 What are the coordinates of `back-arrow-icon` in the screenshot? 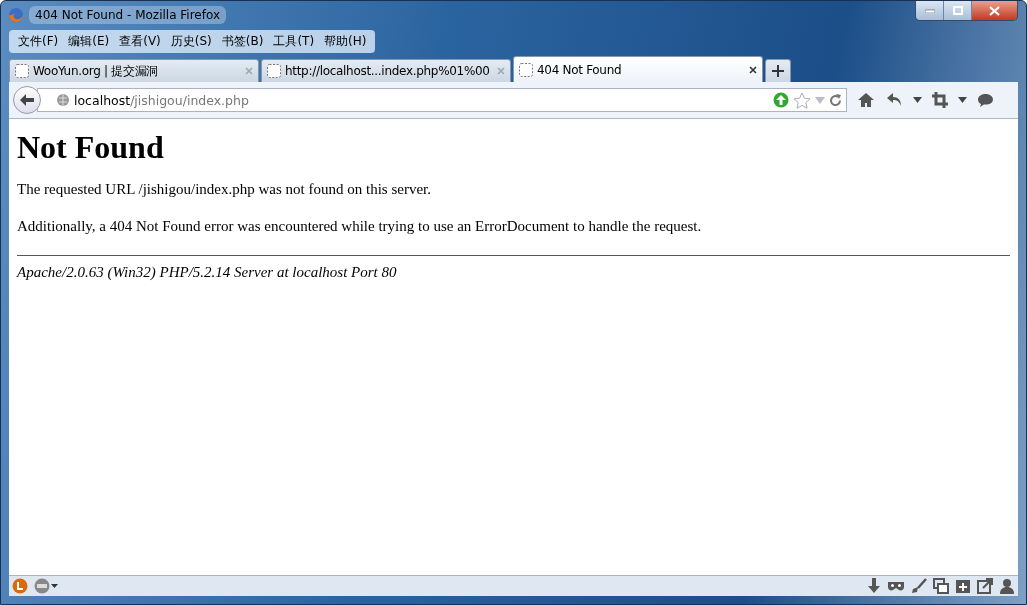 It's located at (27, 100).